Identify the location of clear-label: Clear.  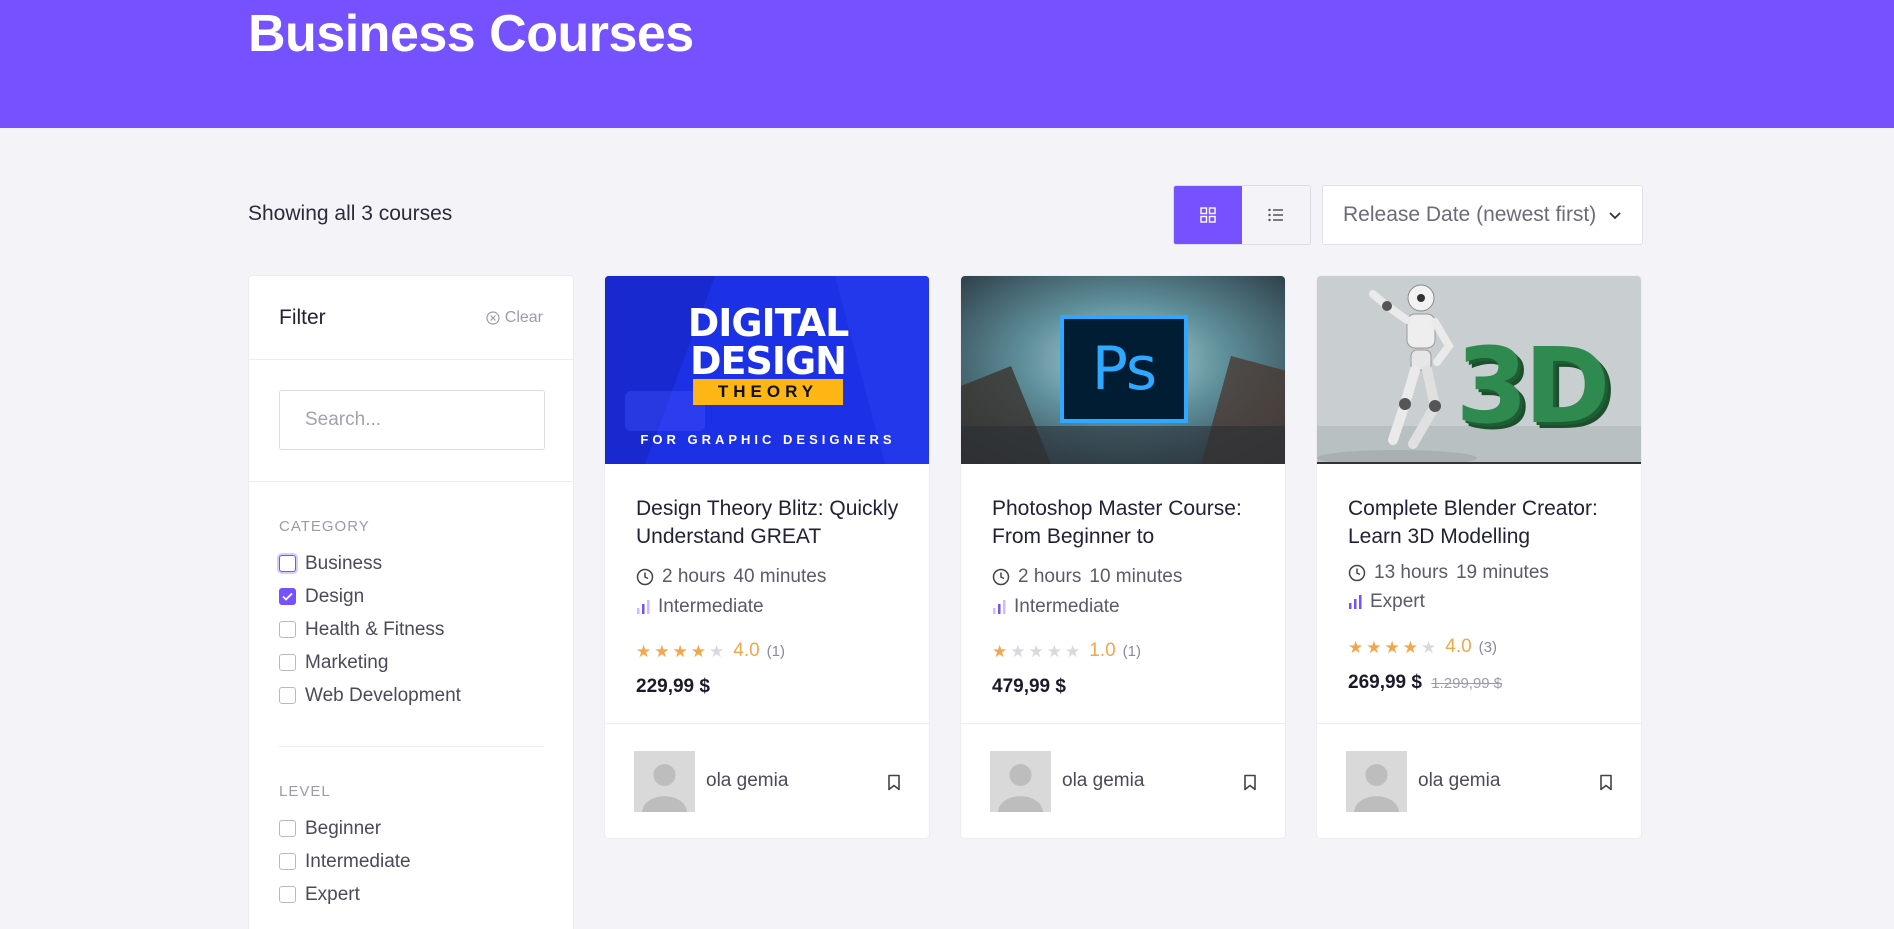
(523, 317).